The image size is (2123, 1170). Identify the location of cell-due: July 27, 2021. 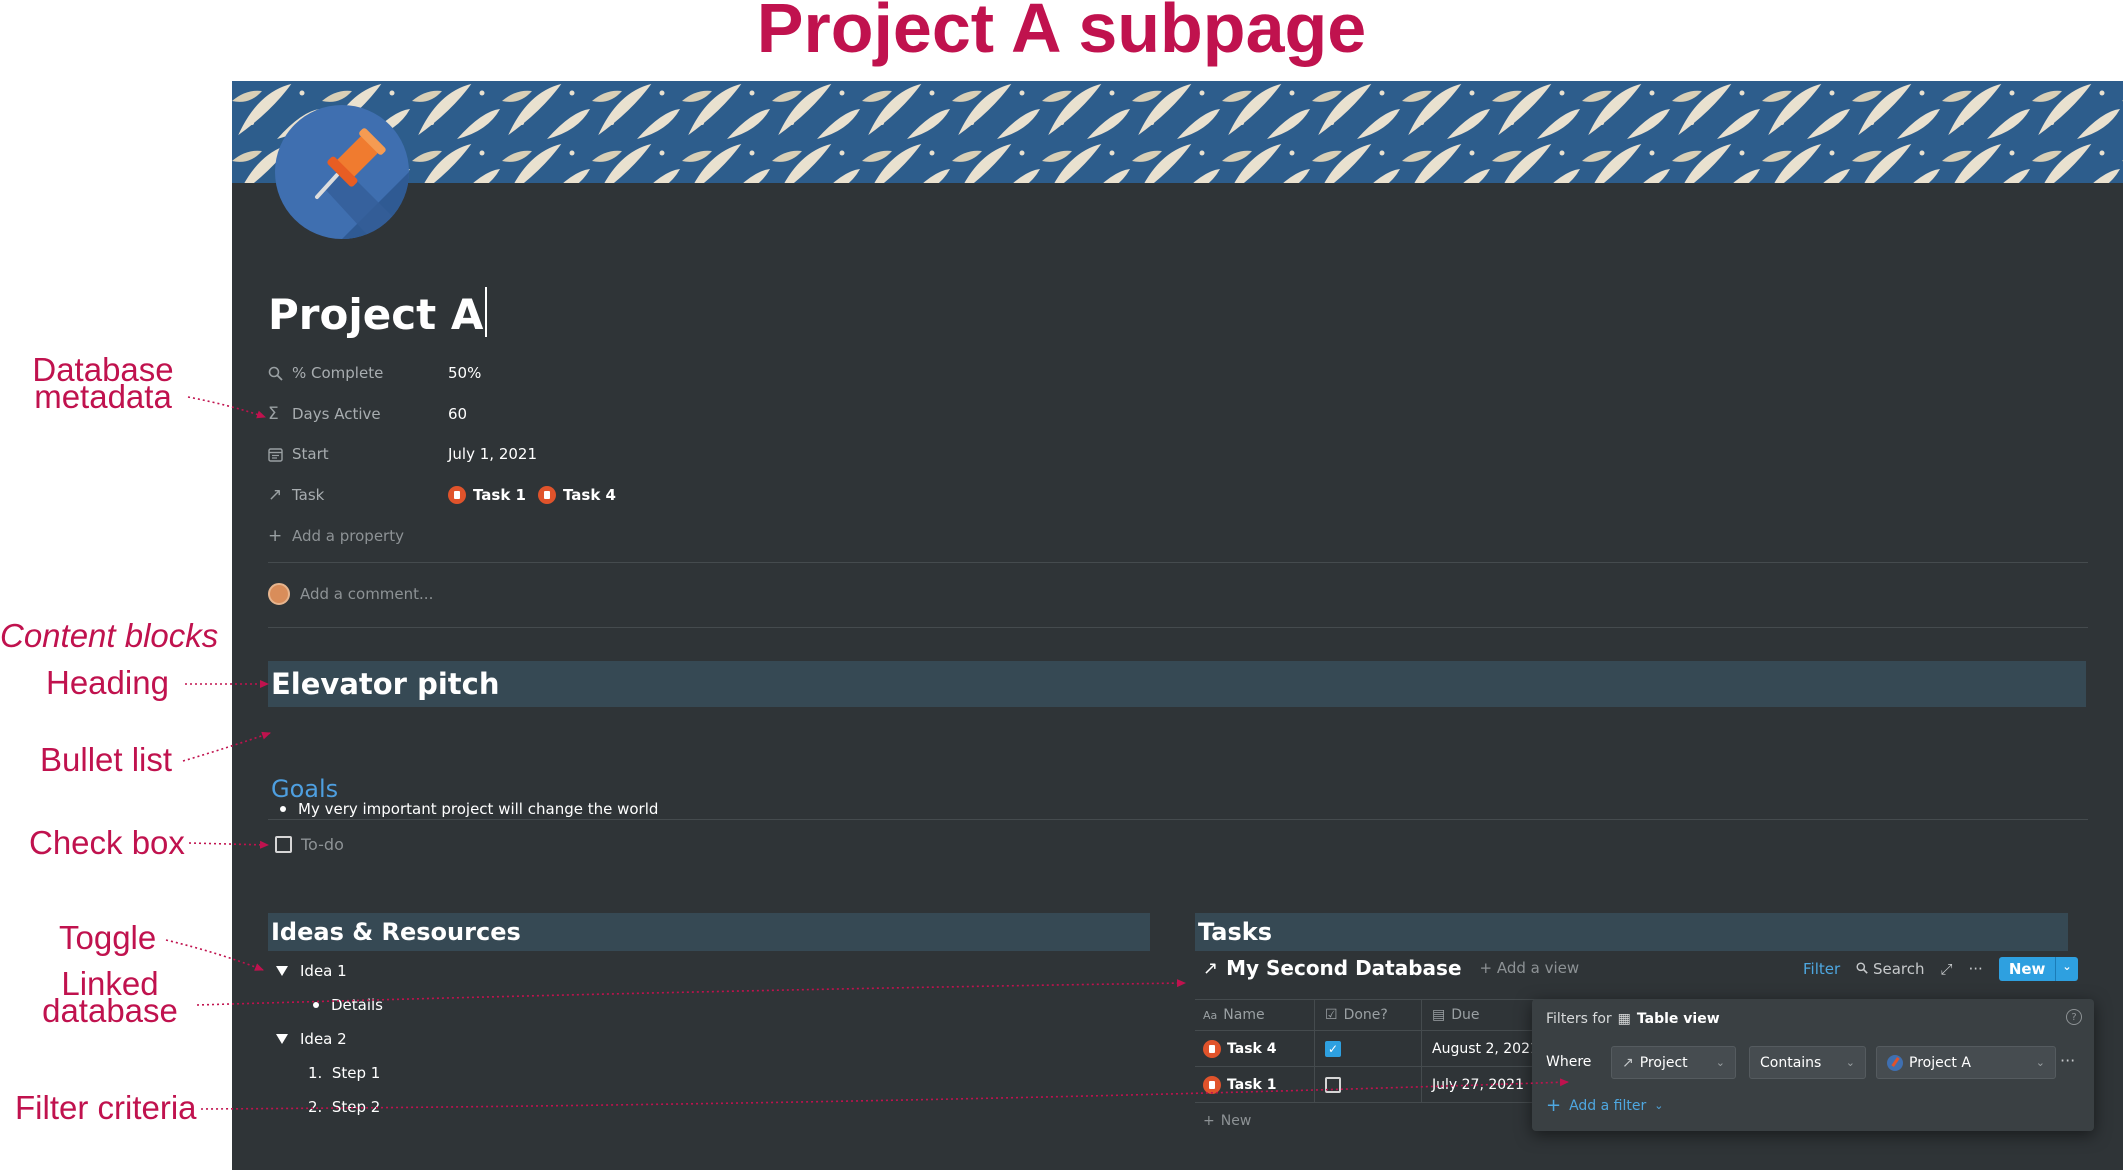
(1482, 1084).